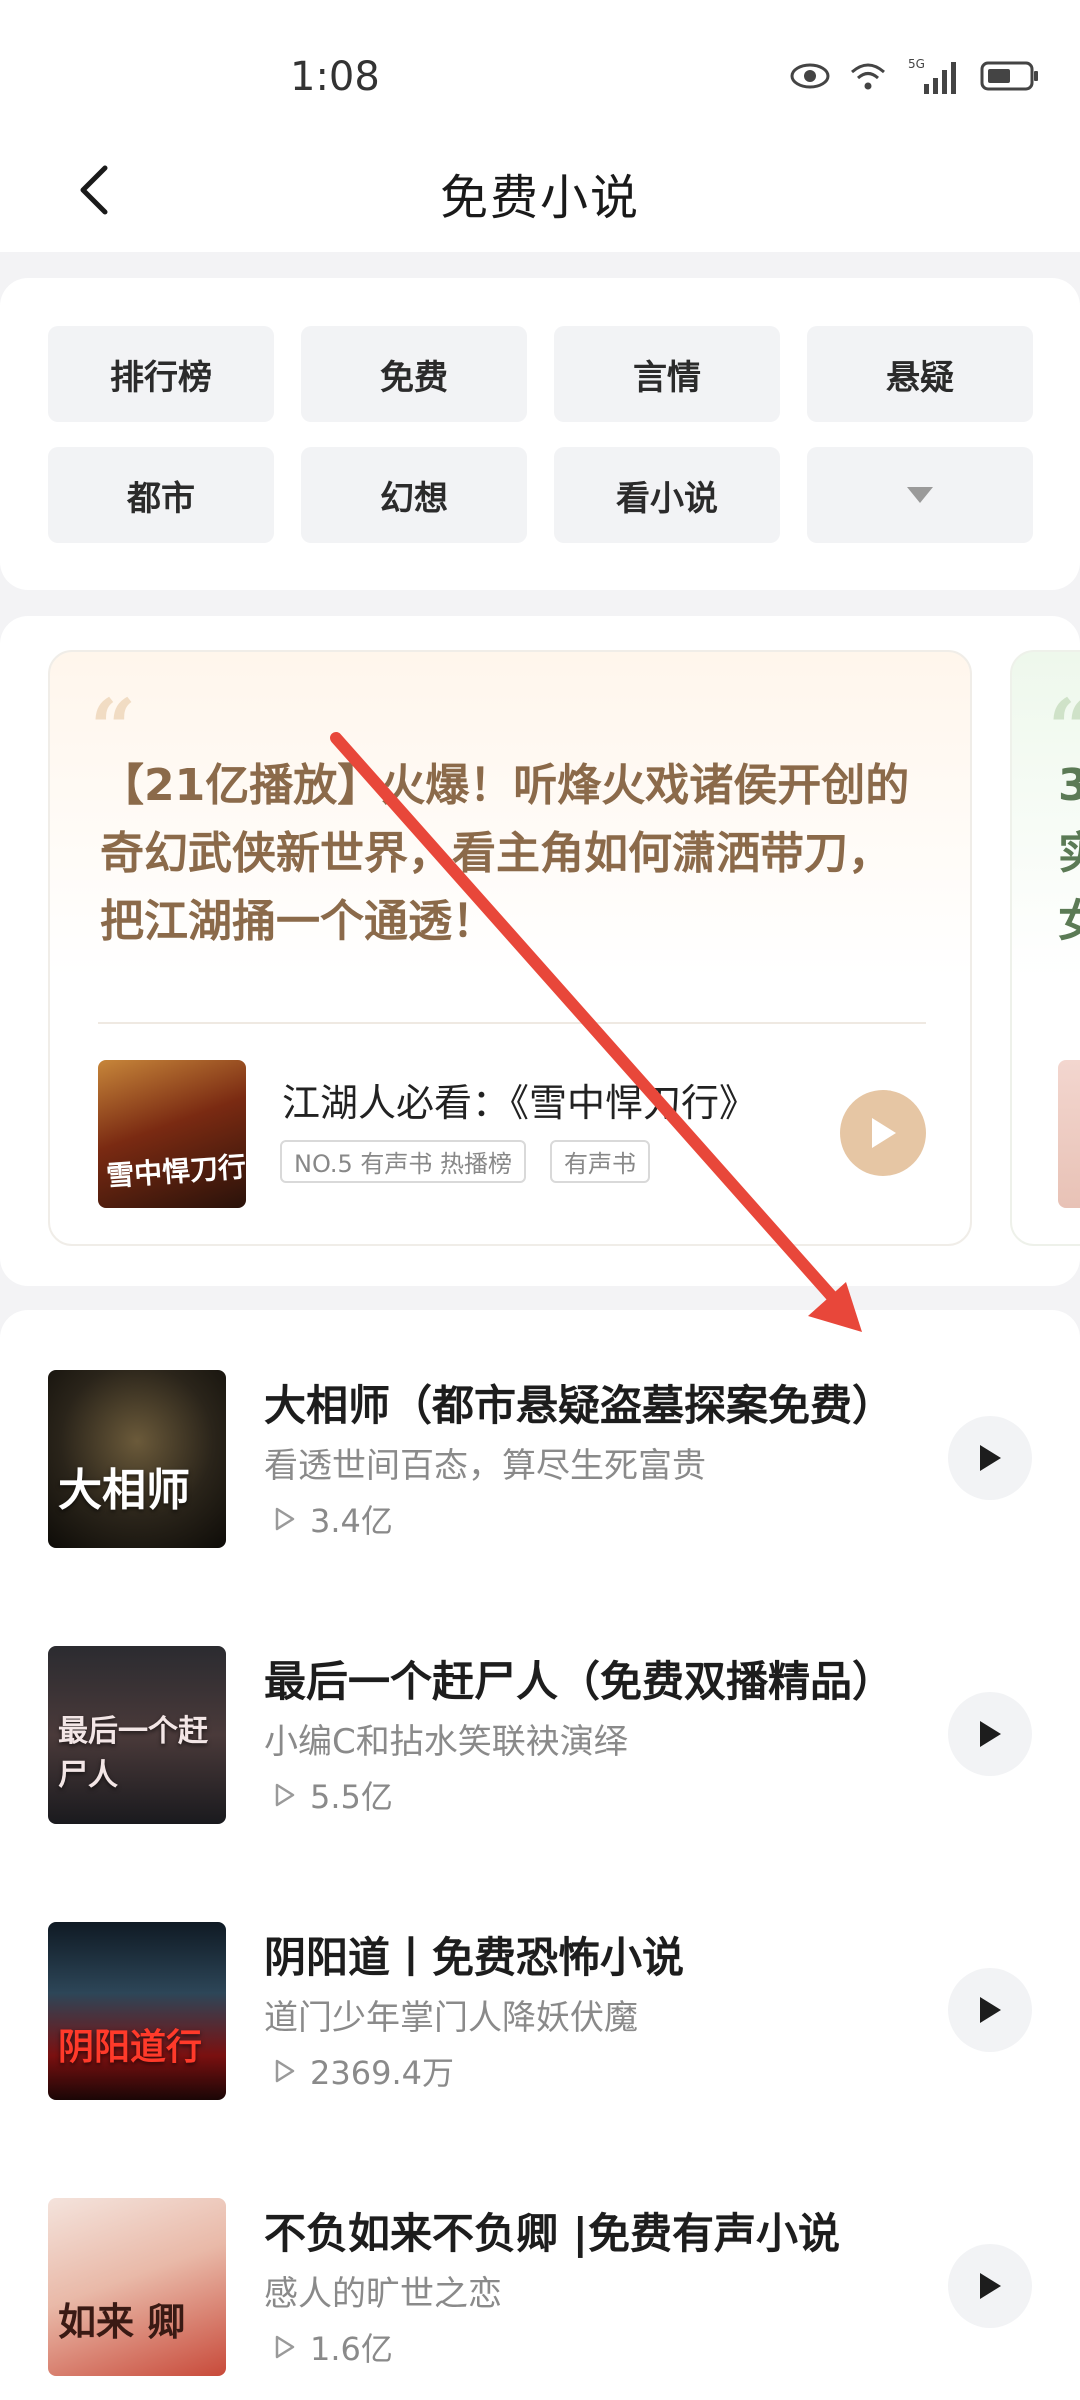  Describe the element at coordinates (667, 374) in the screenshot. I see `category-romance: 言情` at that location.